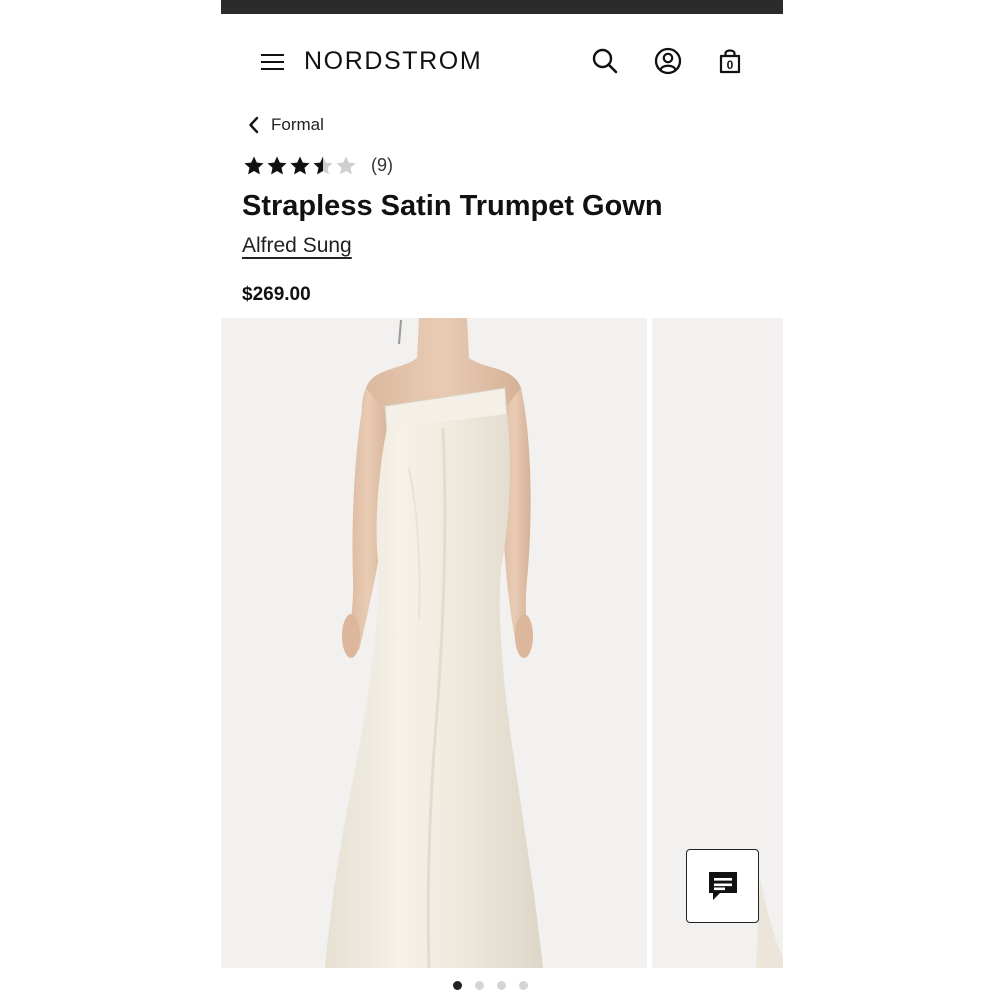 The image size is (1000, 1000). I want to click on site-logo: NORDSTROM, so click(393, 61).